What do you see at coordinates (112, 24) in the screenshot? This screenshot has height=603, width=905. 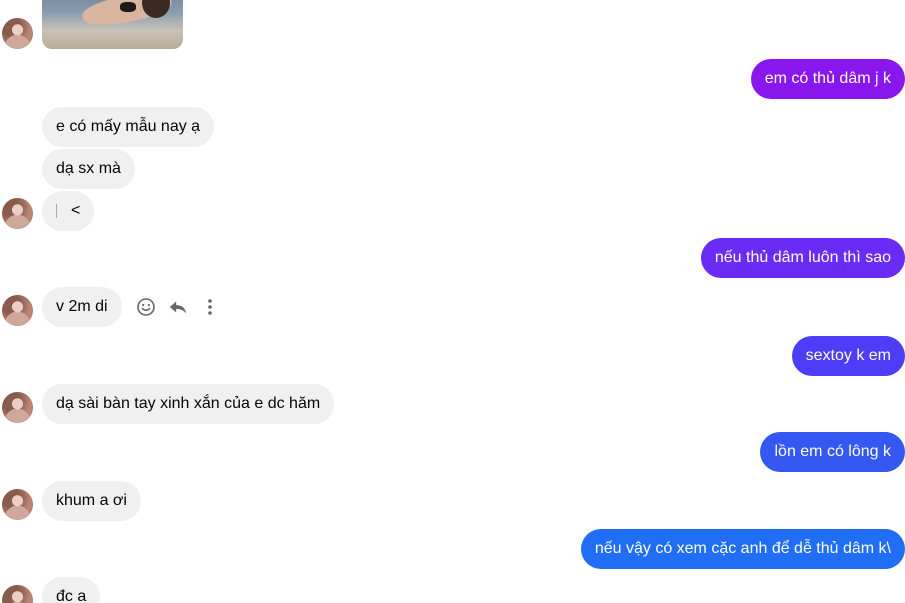 I see `shared-photo` at bounding box center [112, 24].